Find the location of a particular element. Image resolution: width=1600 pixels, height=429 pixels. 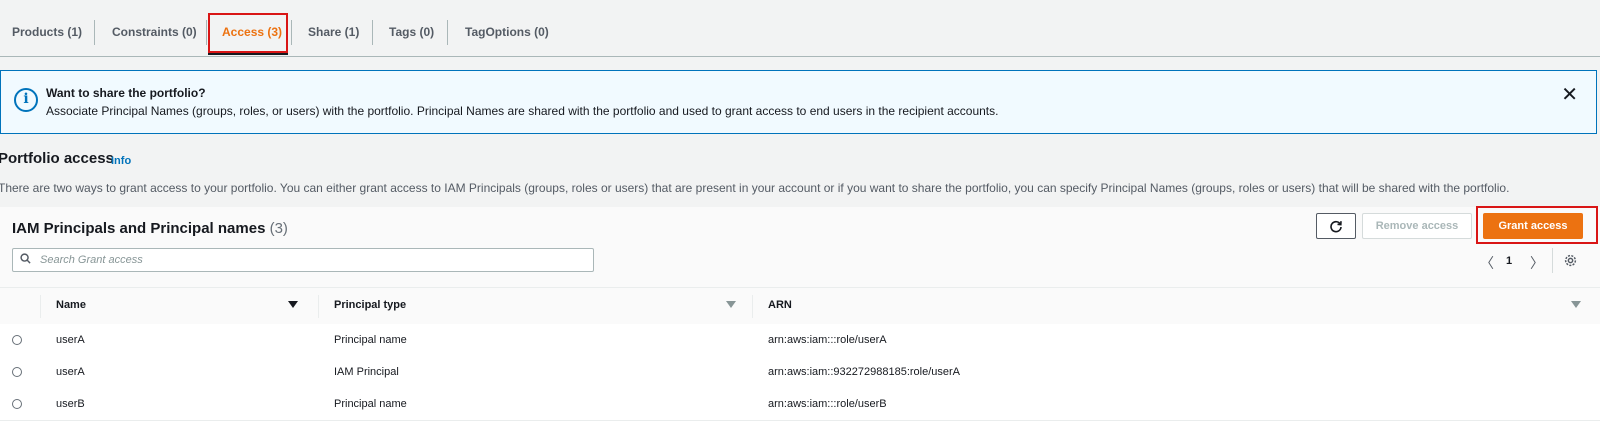

search-input is located at coordinates (310, 260).